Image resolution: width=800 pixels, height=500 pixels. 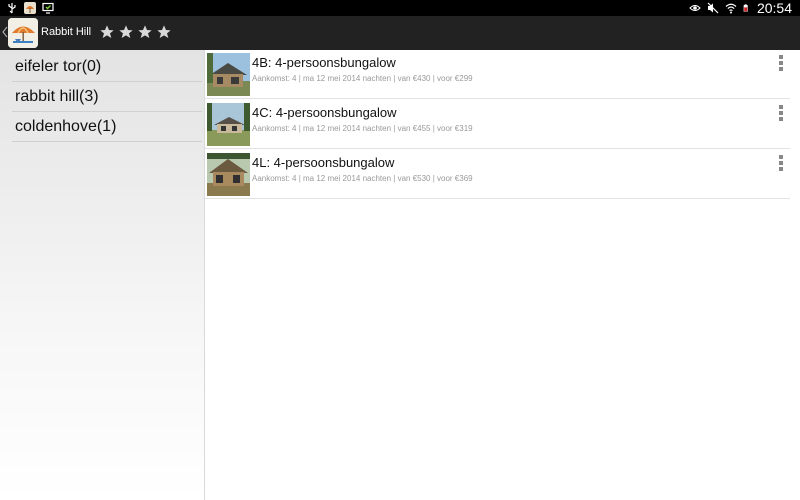 I want to click on wifi-icon, so click(x=731, y=8).